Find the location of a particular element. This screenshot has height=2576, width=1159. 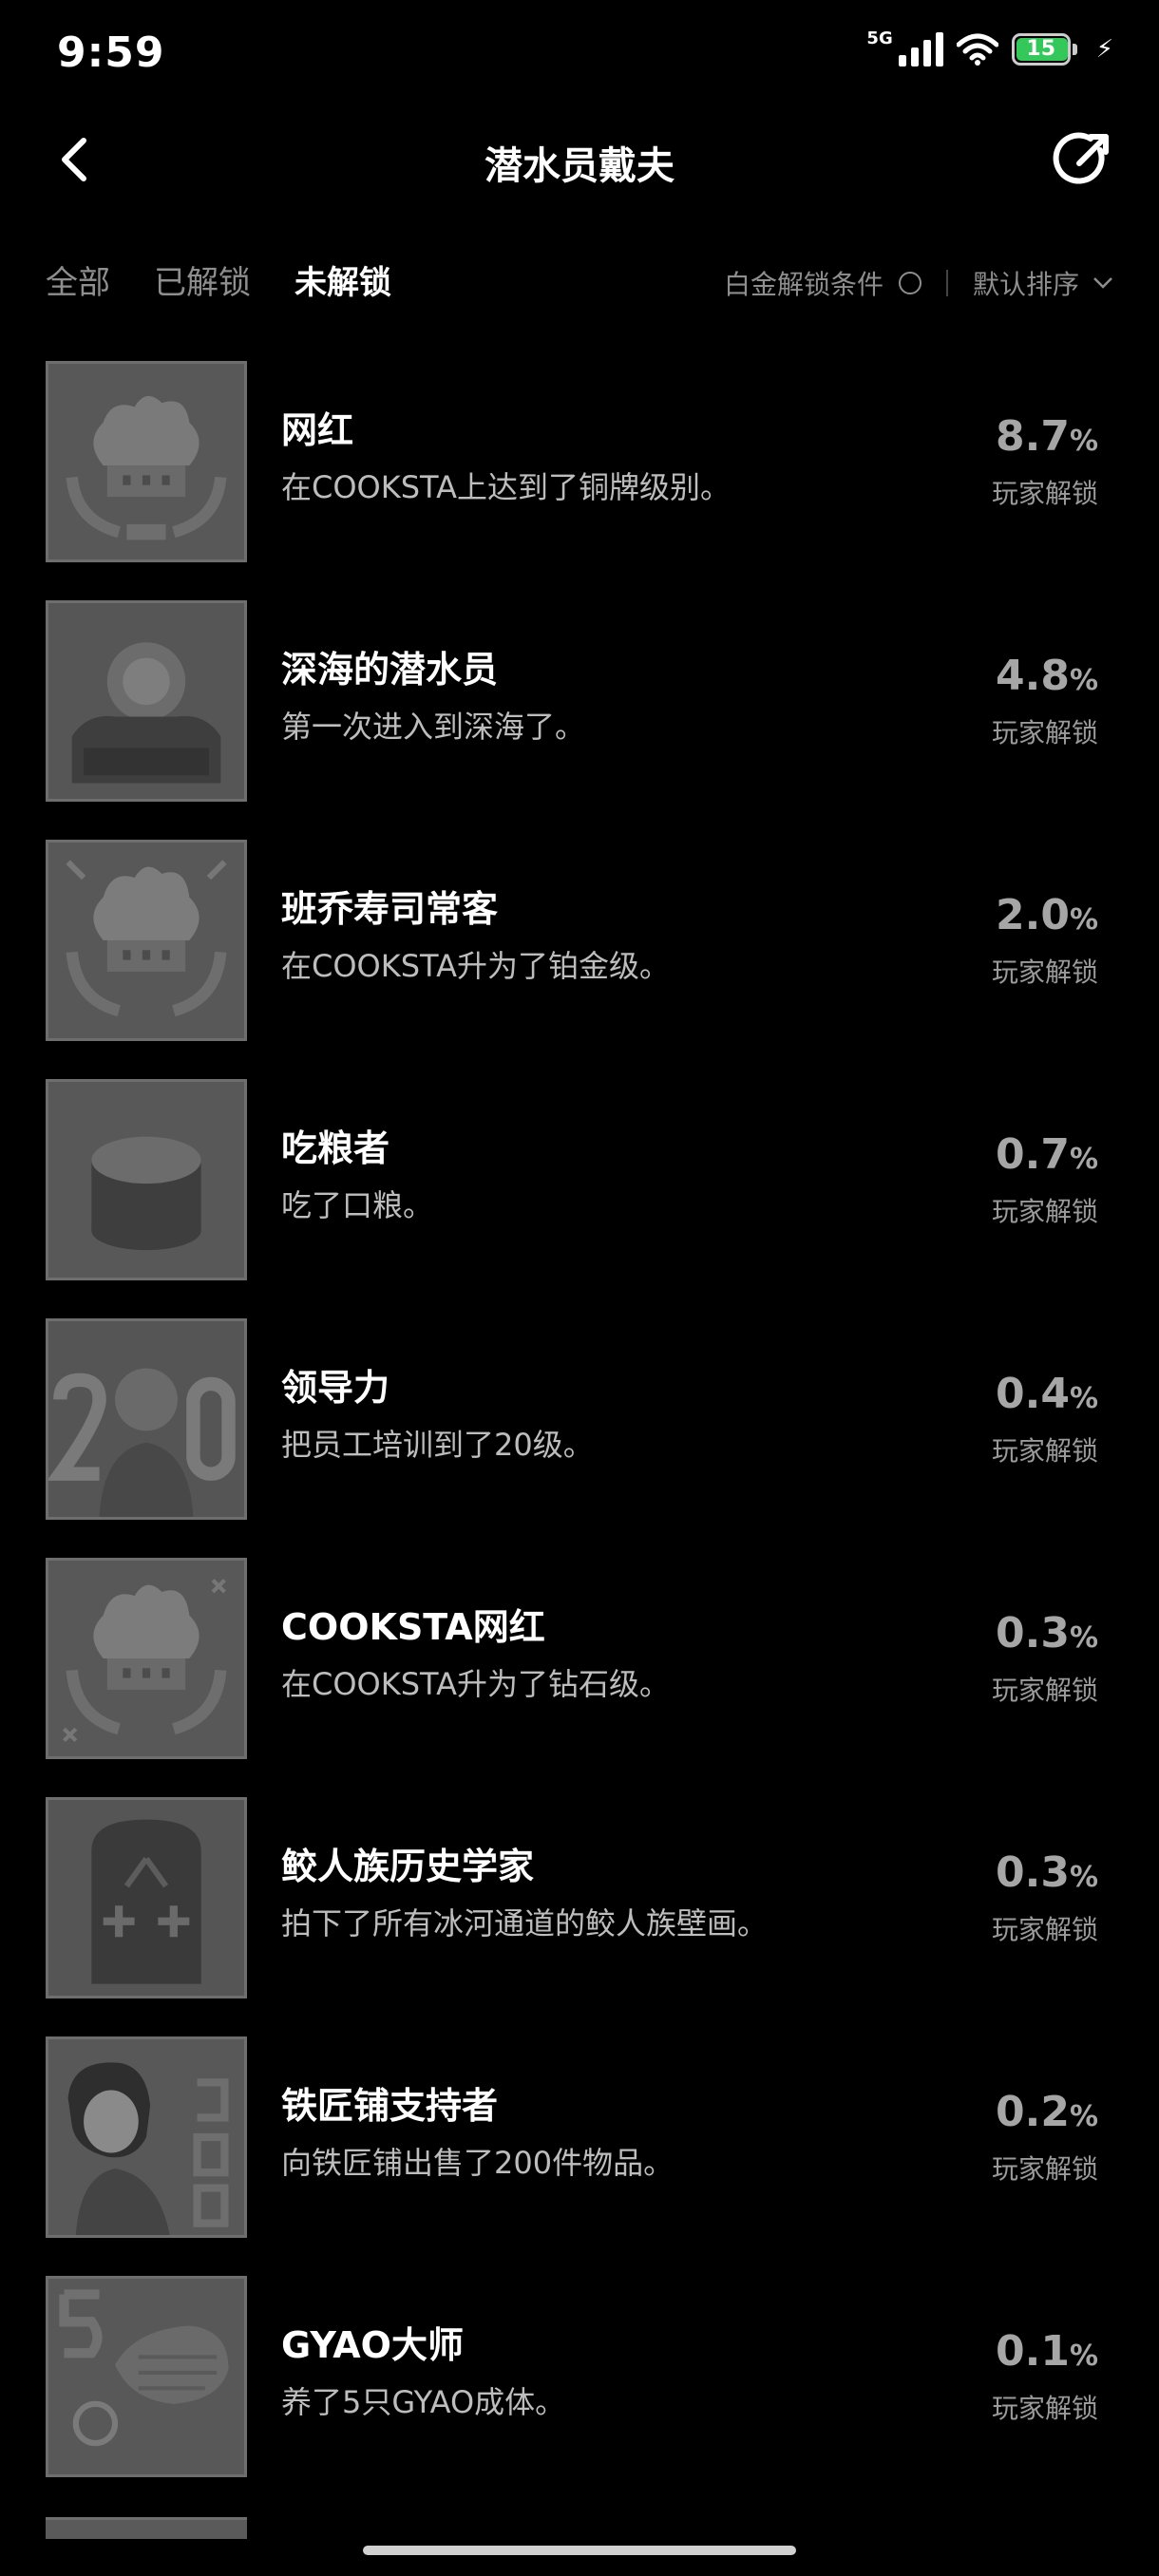

battery-level: 15 is located at coordinates (1041, 49).